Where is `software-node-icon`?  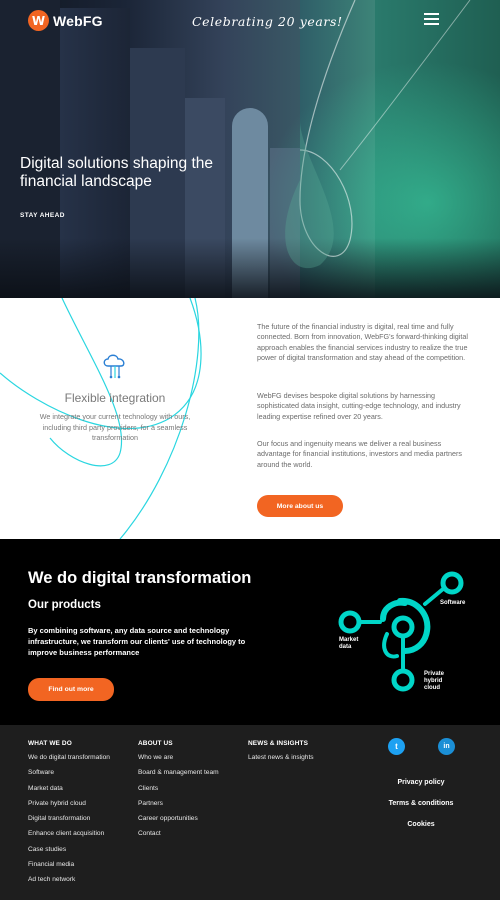 software-node-icon is located at coordinates (452, 583).